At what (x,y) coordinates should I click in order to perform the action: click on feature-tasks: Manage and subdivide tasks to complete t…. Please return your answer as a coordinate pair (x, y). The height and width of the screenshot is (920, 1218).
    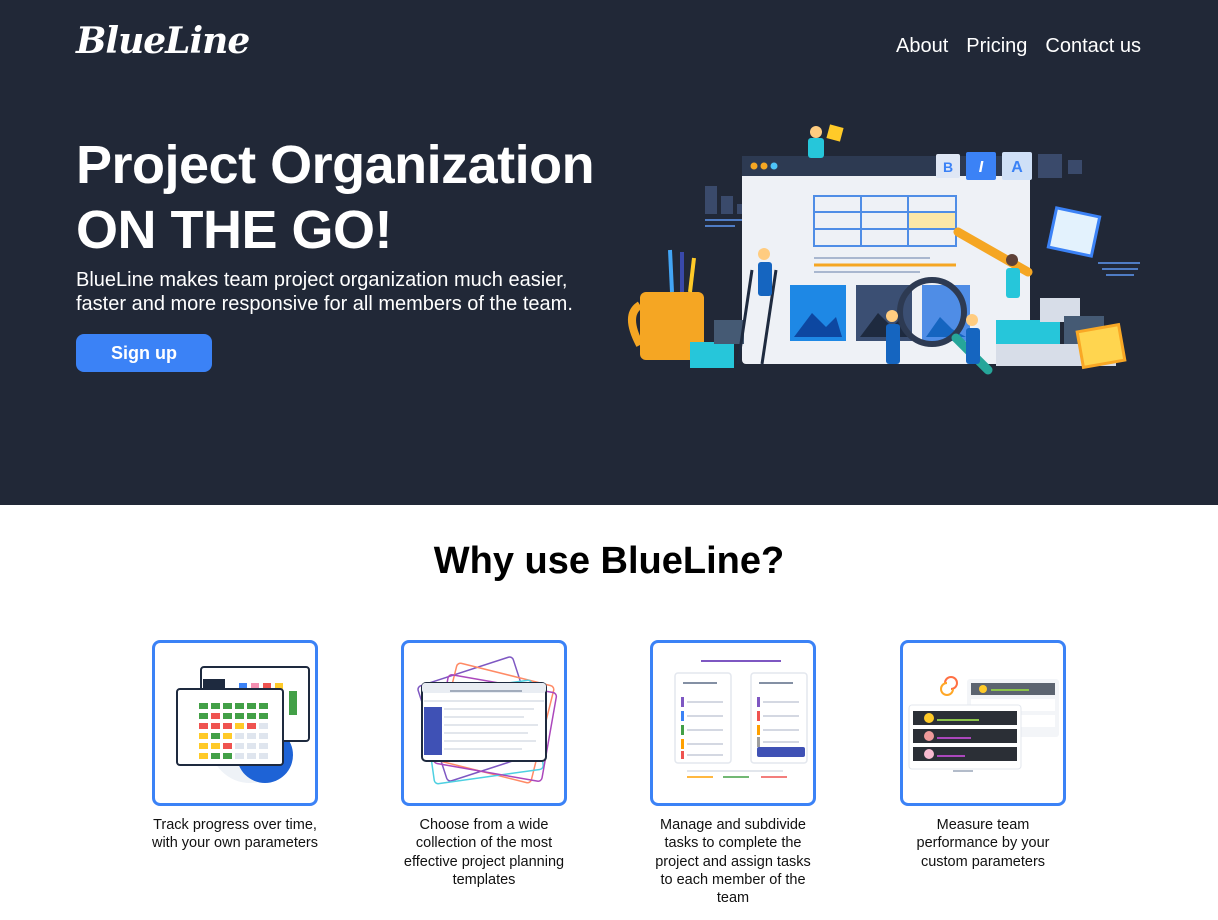
    Looking at the image, I should click on (733, 773).